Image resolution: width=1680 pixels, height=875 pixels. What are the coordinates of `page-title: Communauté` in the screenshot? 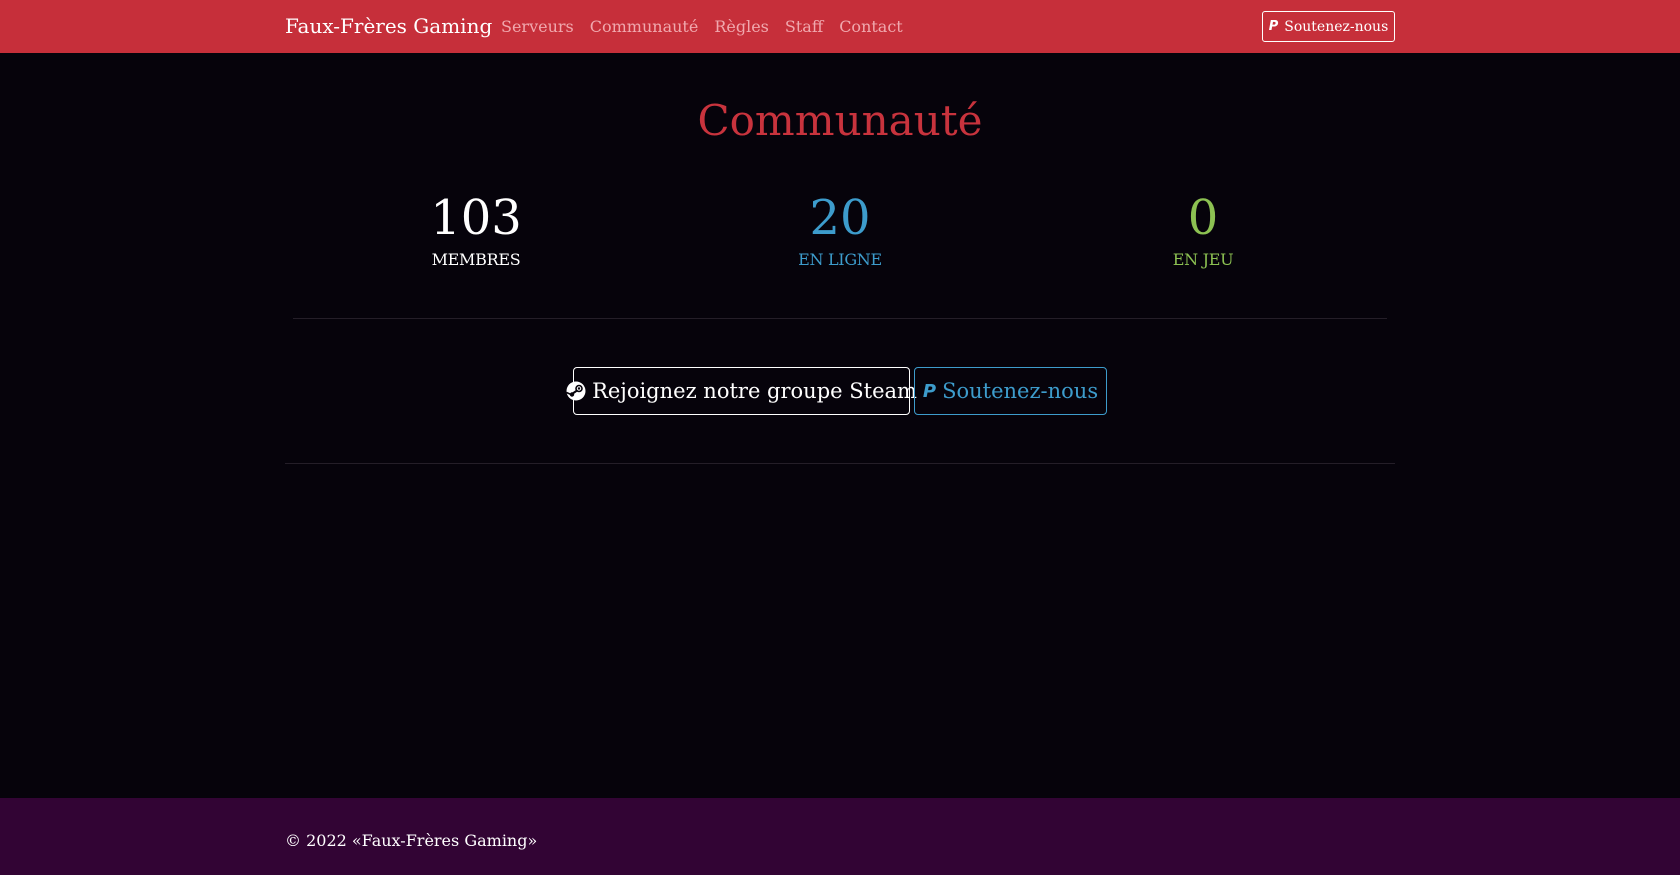 It's located at (840, 120).